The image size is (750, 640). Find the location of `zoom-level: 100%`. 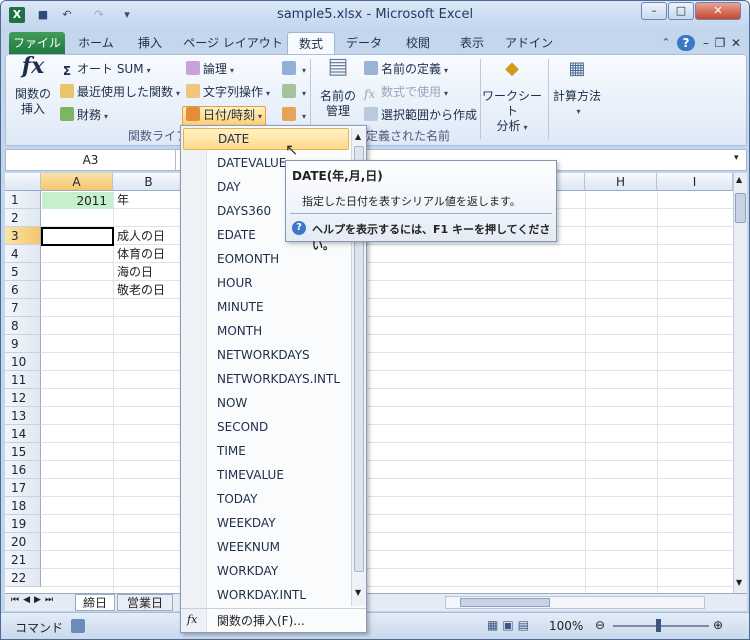

zoom-level: 100% is located at coordinates (566, 626).